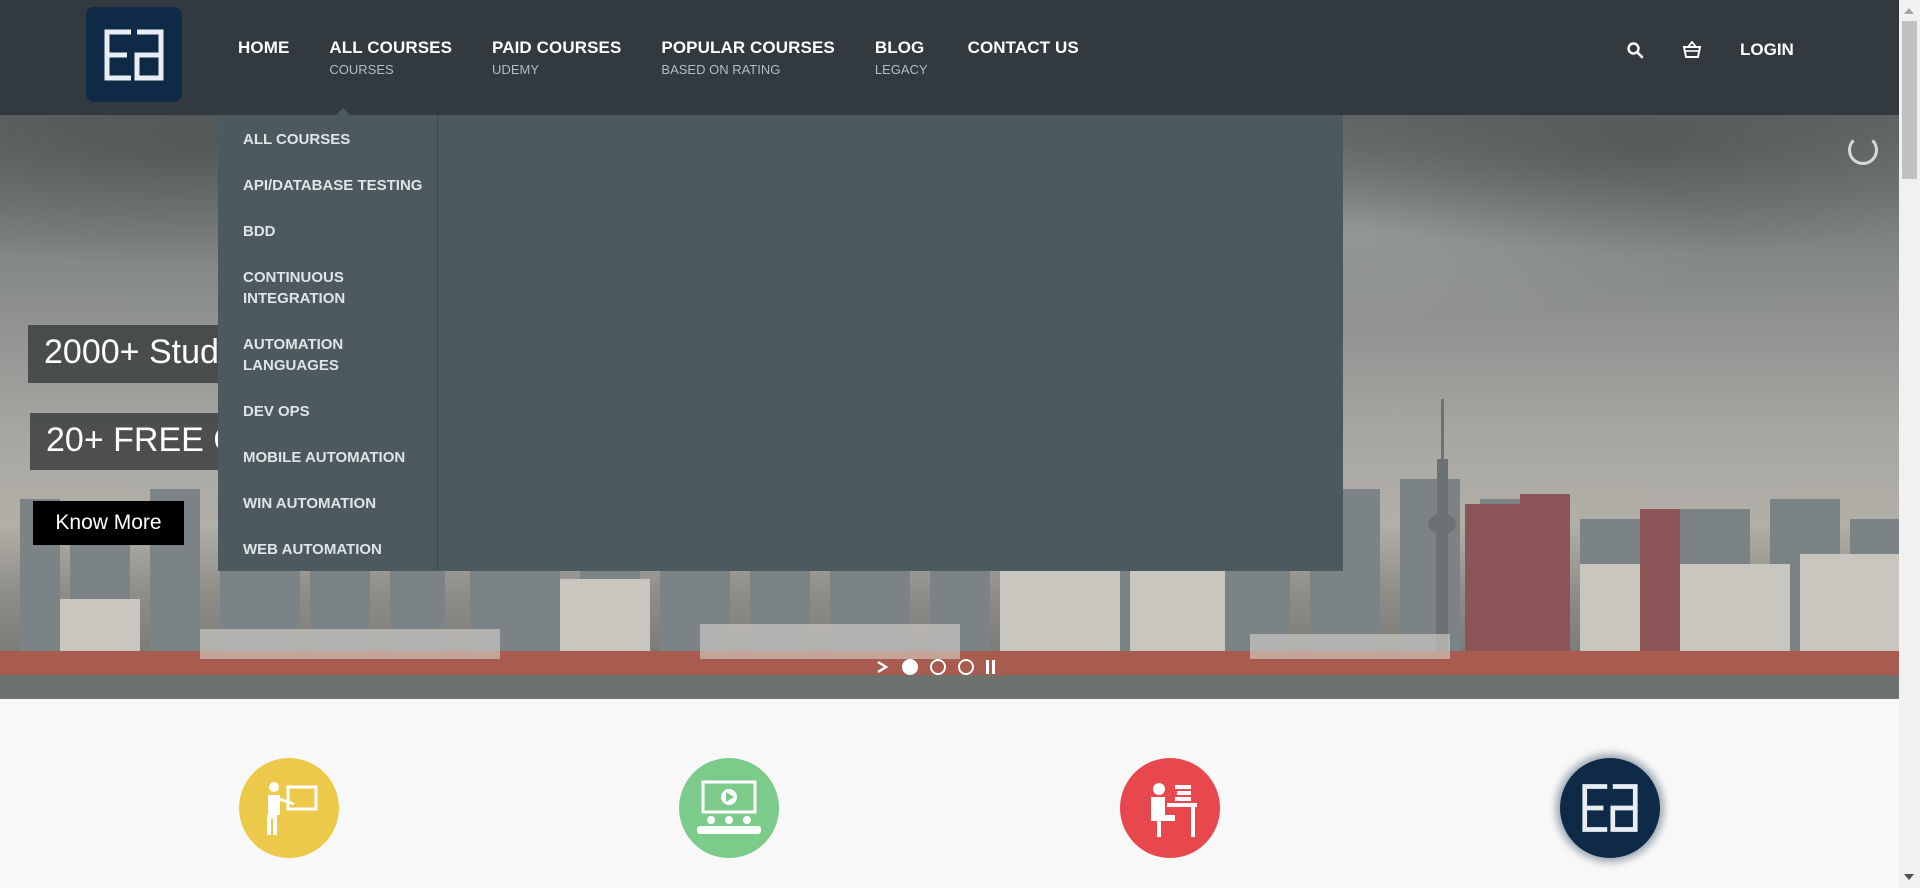 The image size is (1920, 888). Describe the element at coordinates (1909, 100) in the screenshot. I see `scrollbar-thumb` at that location.